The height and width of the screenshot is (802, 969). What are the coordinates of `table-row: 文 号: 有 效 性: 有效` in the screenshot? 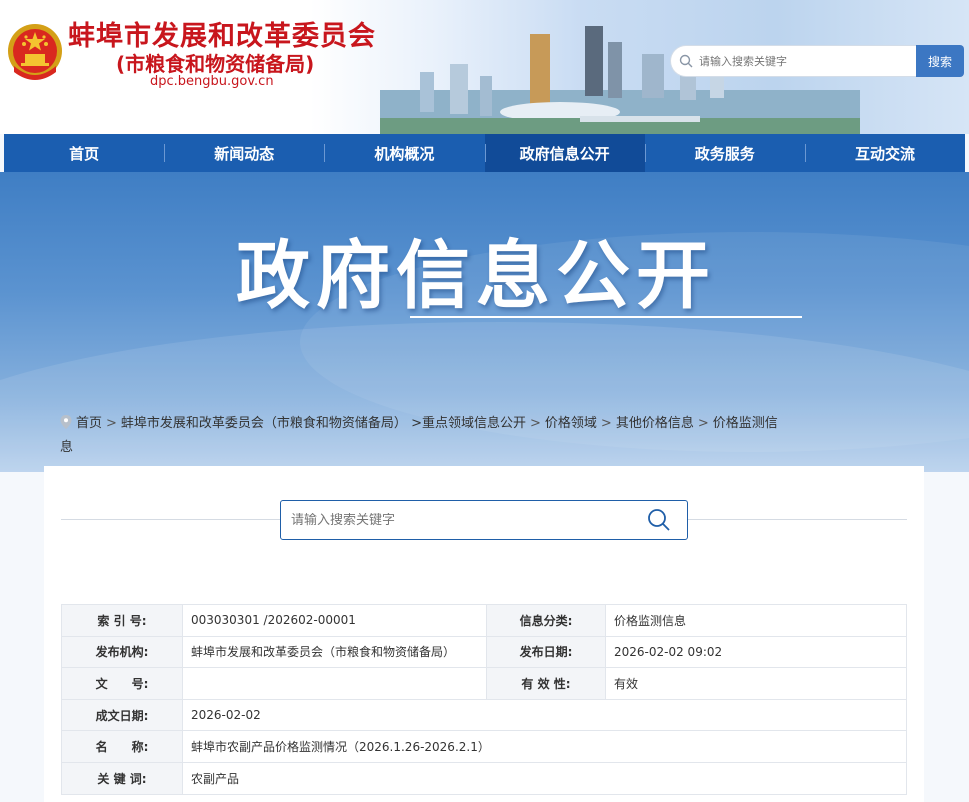 It's located at (484, 683).